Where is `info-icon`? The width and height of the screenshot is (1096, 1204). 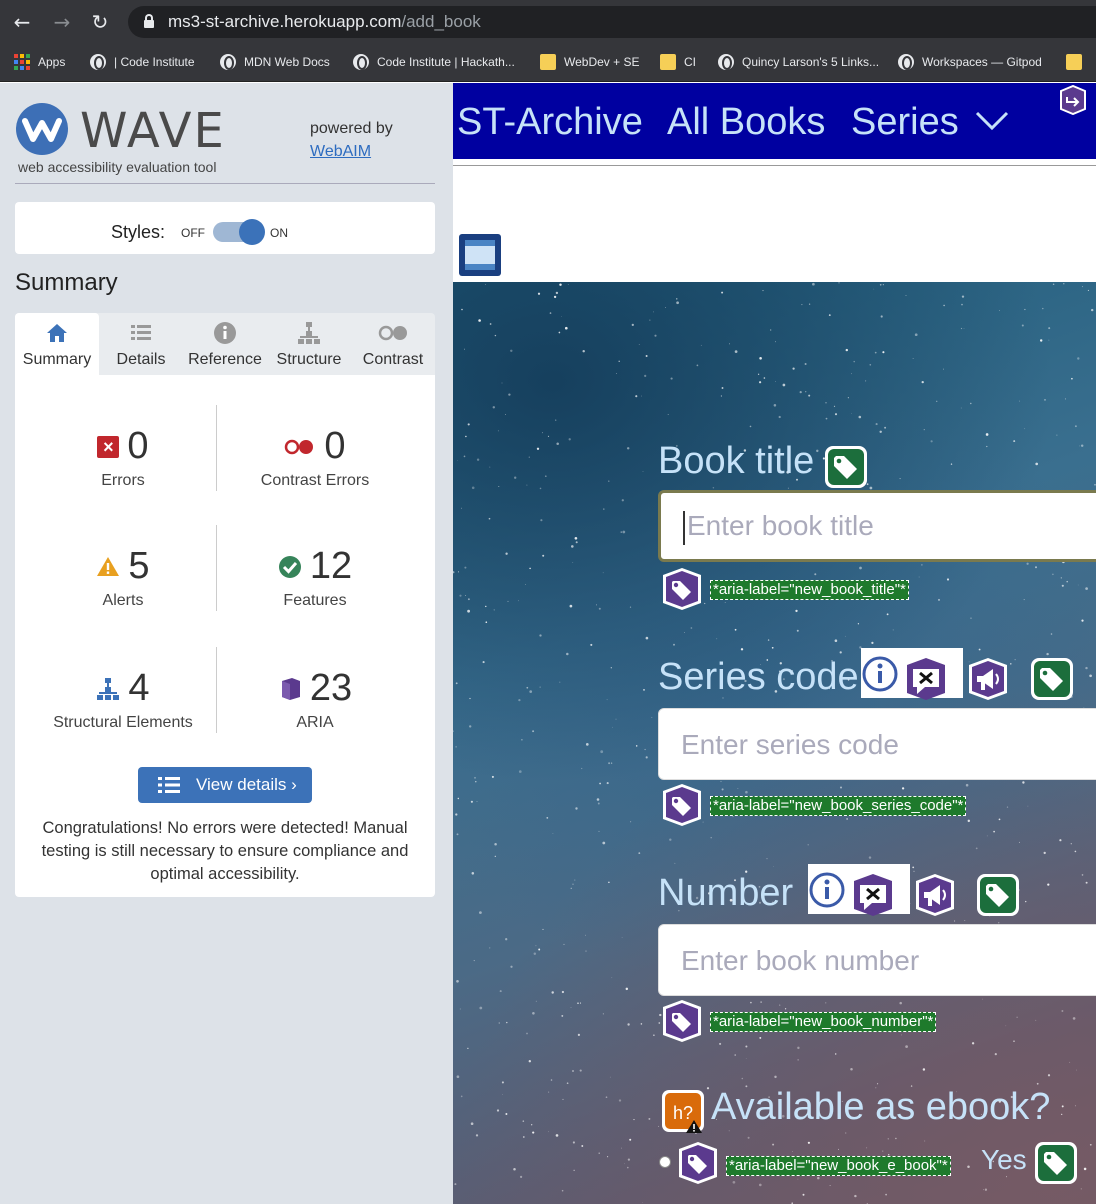
info-icon is located at coordinates (225, 333).